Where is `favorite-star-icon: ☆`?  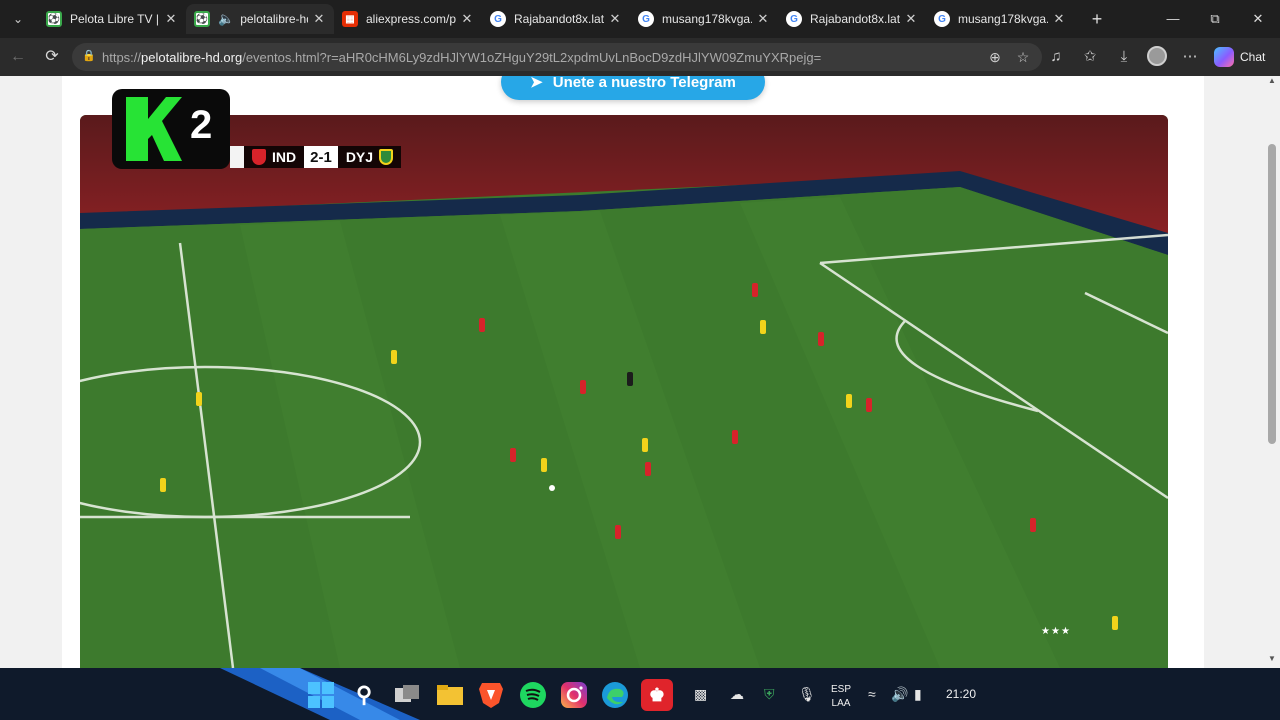 favorite-star-icon: ☆ is located at coordinates (1023, 57).